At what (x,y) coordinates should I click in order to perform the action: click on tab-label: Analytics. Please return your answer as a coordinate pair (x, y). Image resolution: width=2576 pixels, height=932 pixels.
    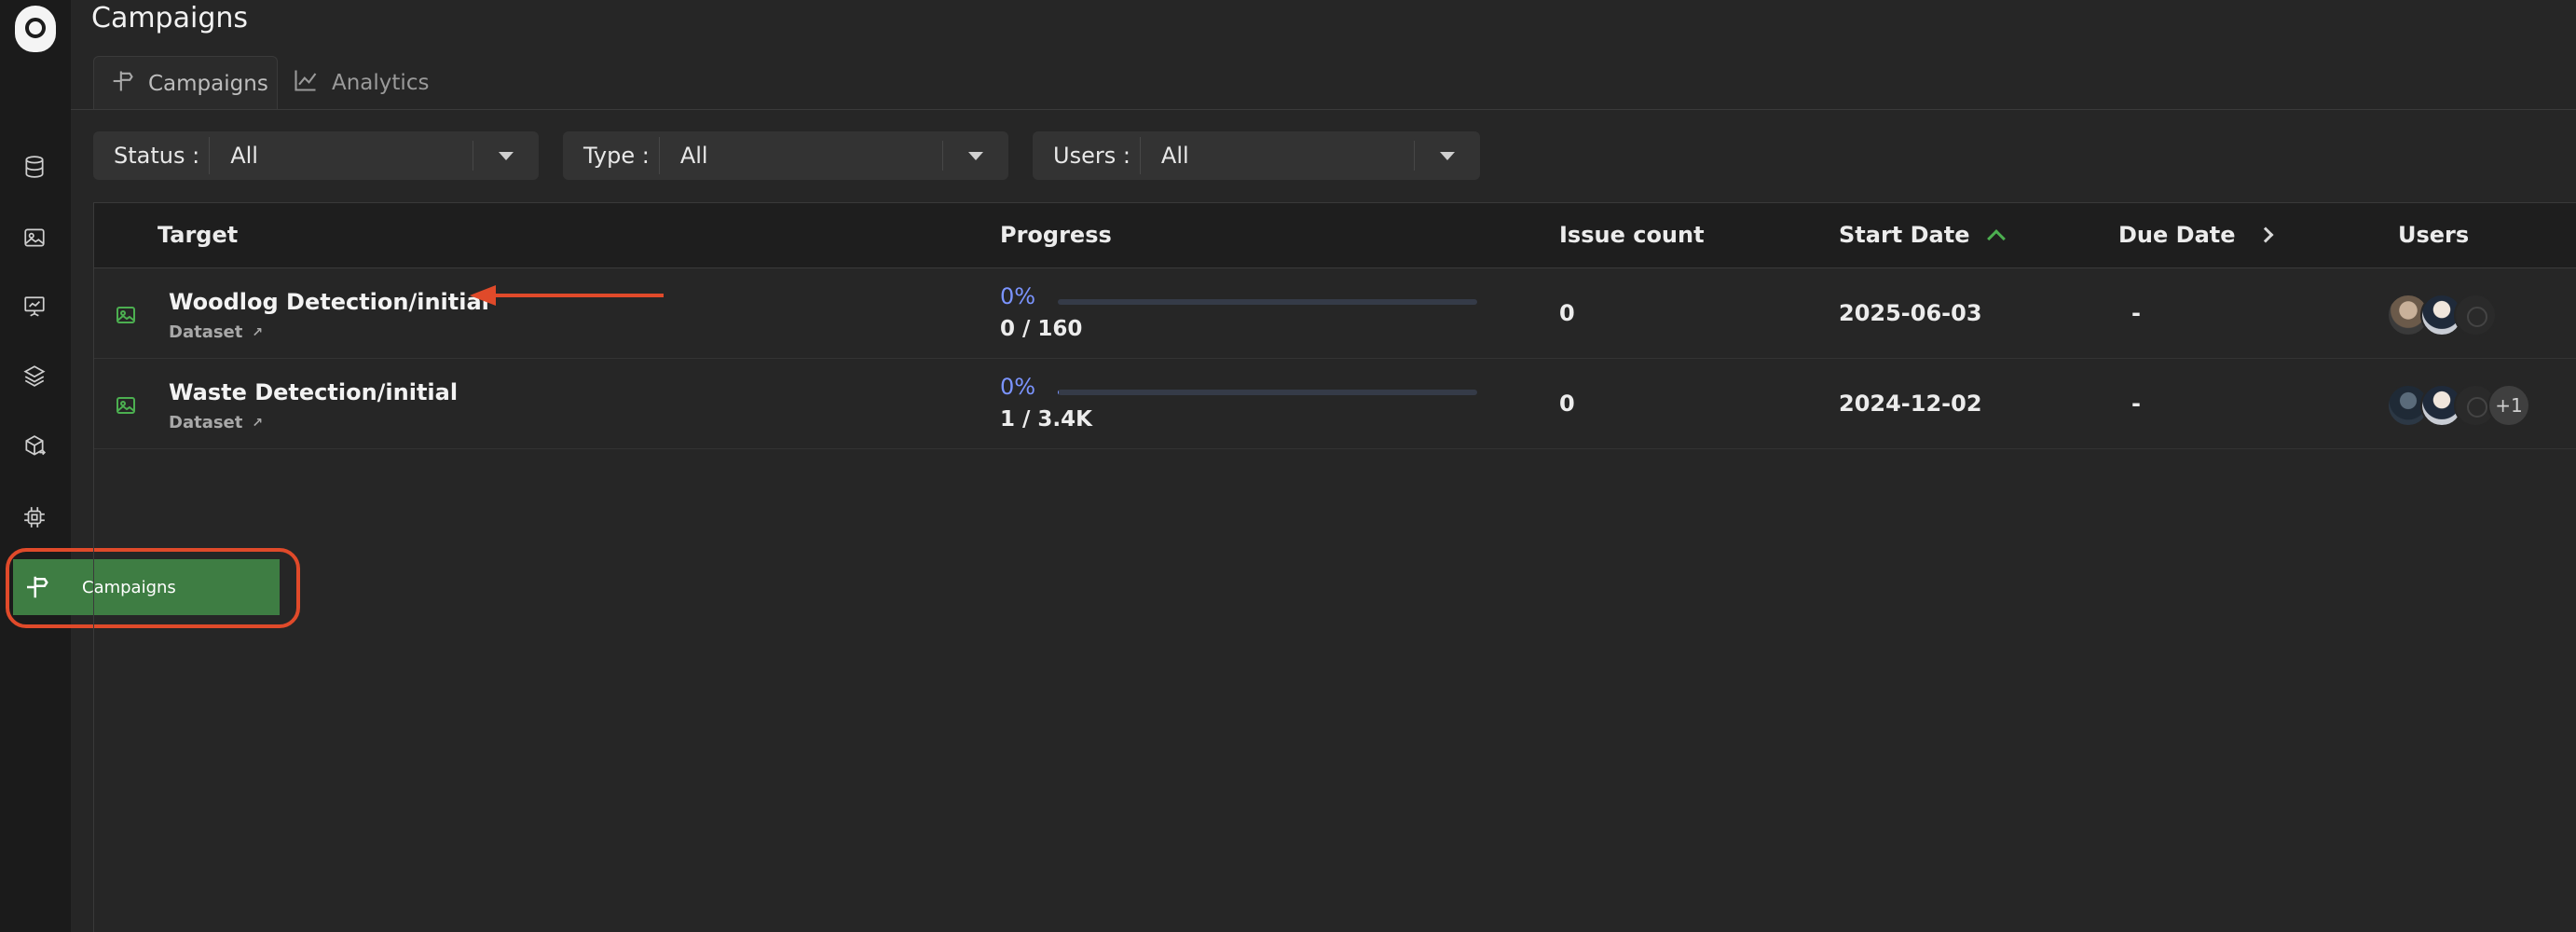
    Looking at the image, I should click on (381, 83).